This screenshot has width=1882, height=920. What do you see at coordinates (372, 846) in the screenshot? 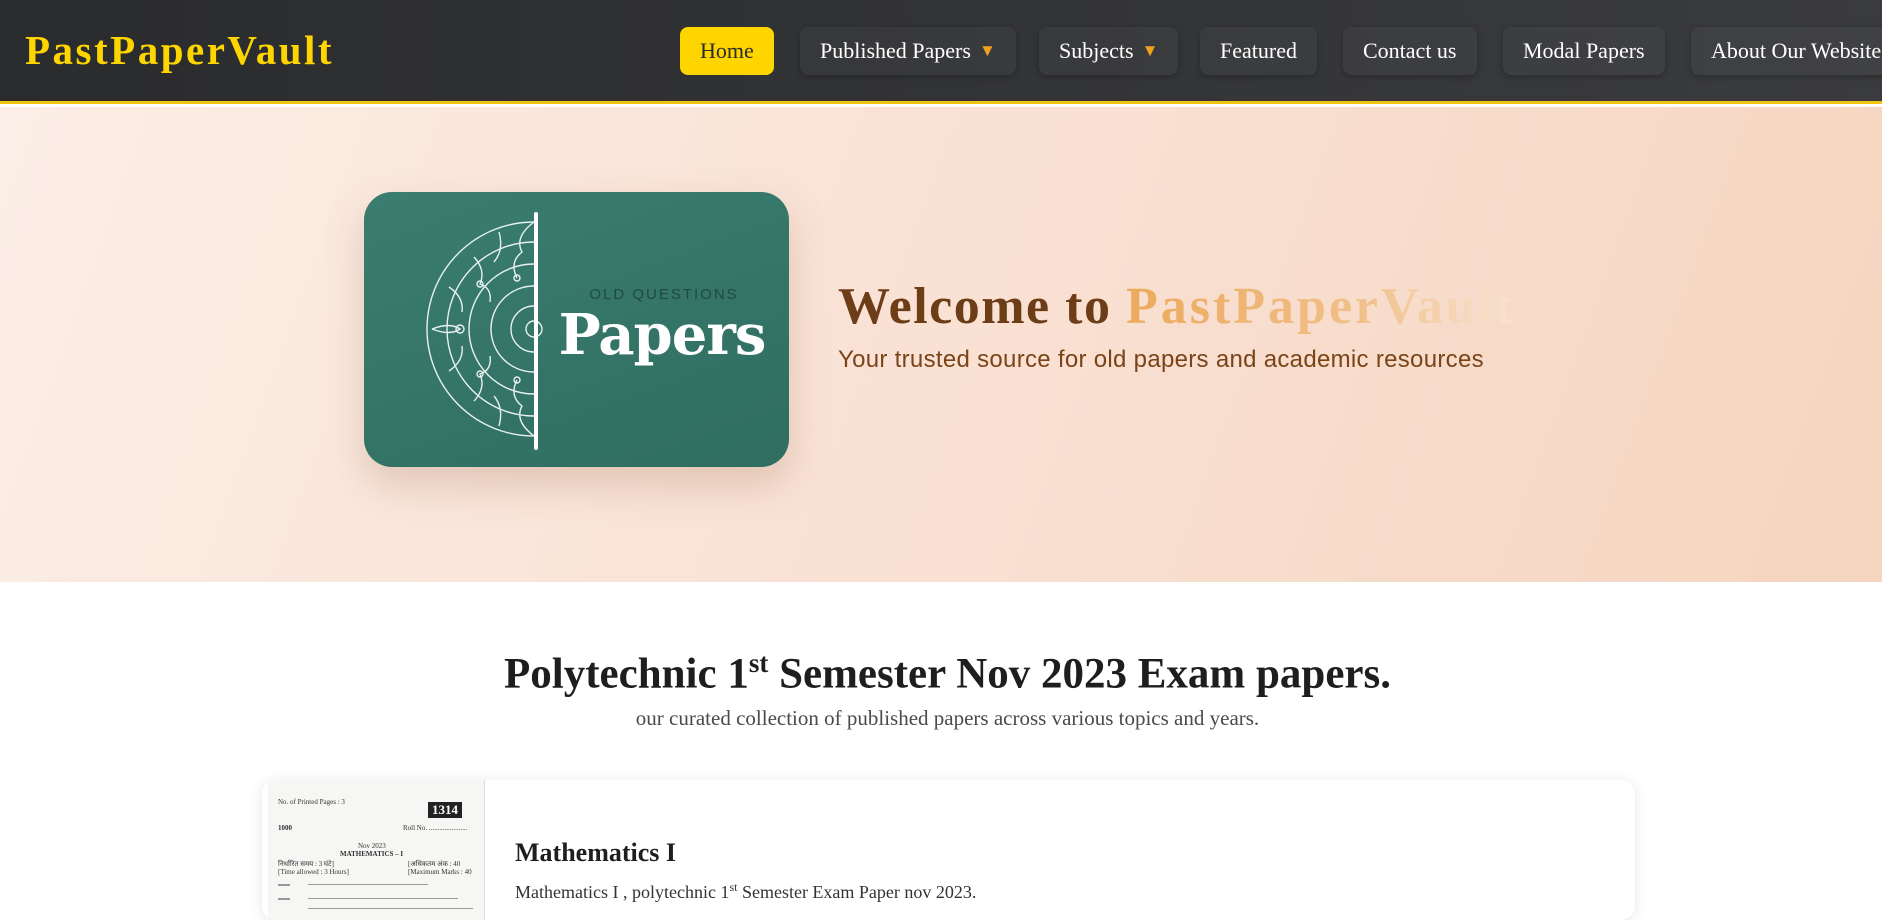
I see `thumb-date: Nov 2023` at bounding box center [372, 846].